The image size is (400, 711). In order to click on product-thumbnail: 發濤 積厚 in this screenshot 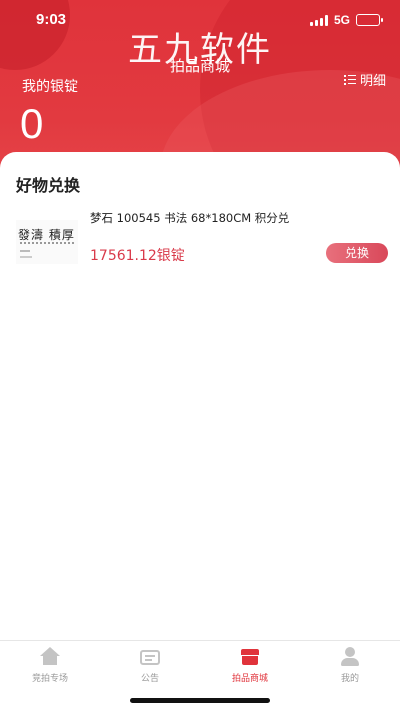, I will do `click(47, 242)`.